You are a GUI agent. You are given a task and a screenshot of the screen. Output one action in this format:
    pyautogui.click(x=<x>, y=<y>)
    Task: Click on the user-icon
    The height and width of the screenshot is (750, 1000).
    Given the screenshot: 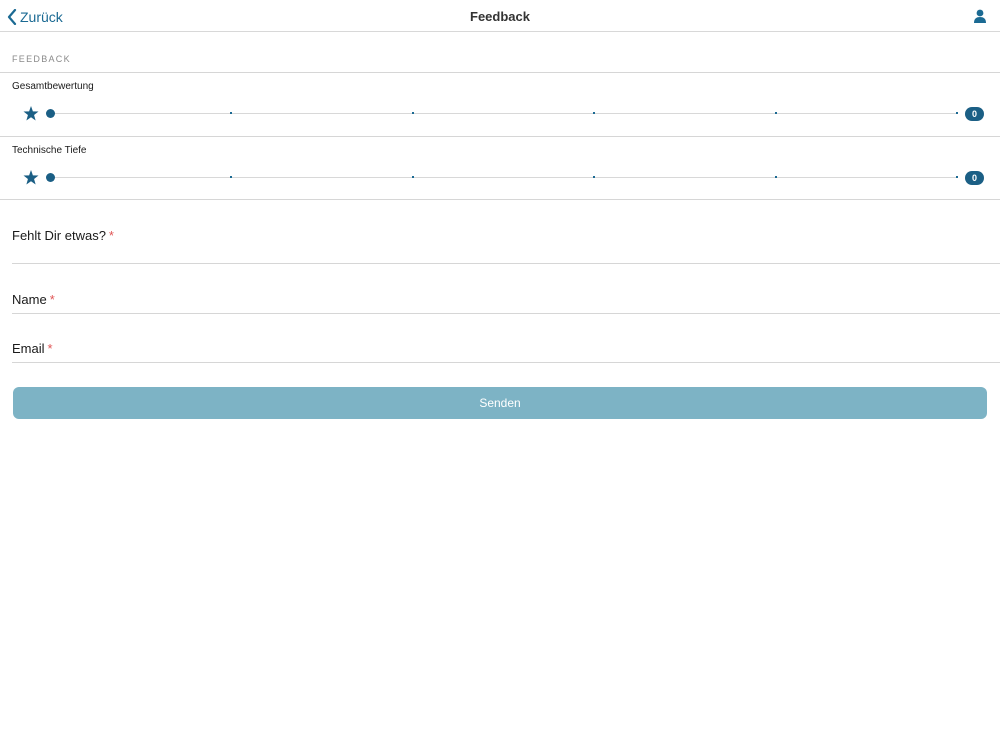 What is the action you would take?
    pyautogui.click(x=980, y=18)
    